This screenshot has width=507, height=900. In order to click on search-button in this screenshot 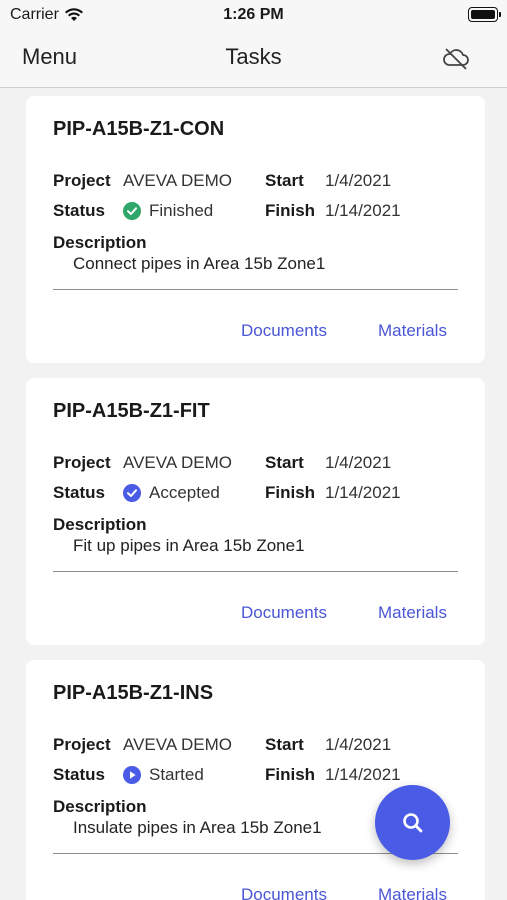, I will do `click(412, 822)`.